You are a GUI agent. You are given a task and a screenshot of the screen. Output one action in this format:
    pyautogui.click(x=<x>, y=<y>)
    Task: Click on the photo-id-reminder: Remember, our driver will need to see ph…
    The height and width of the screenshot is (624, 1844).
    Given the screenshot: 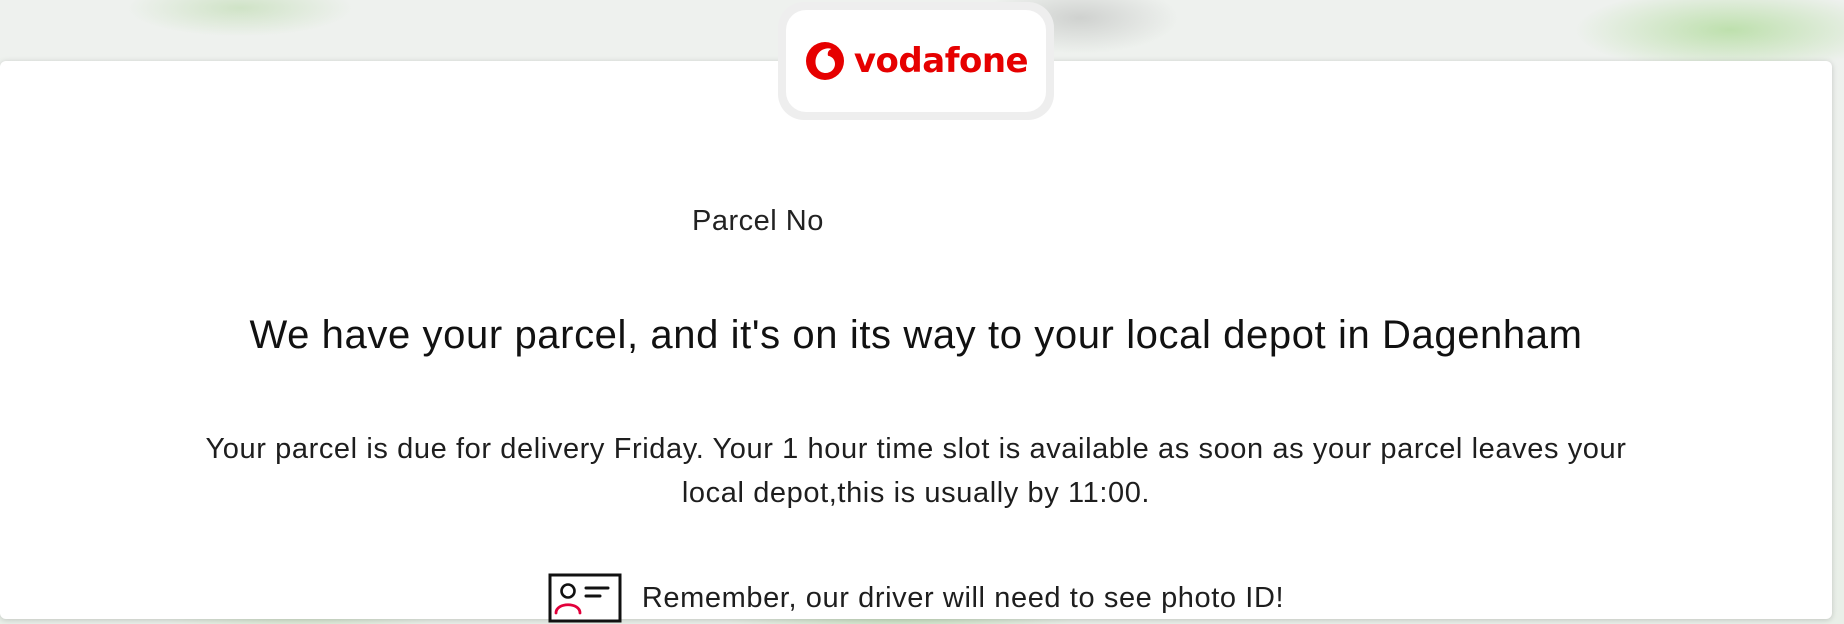 What is the action you would take?
    pyautogui.click(x=916, y=598)
    